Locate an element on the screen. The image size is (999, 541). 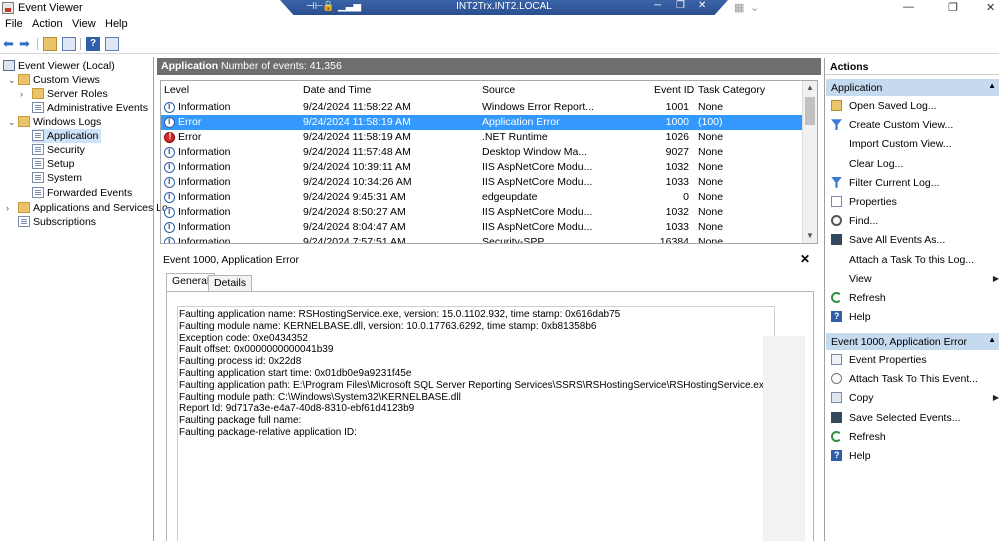
actions-section-application: Application ▲ is located at coordinates (912, 87).